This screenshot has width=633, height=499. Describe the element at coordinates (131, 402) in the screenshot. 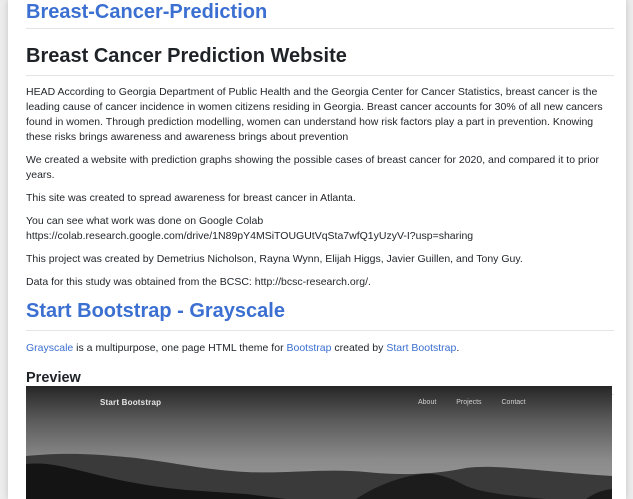

I see `preview-brand: Start Bootstrap` at that location.